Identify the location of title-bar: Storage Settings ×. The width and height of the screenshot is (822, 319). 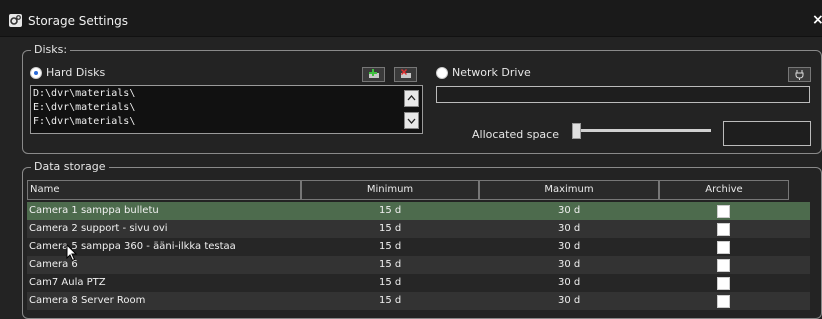
(411, 18).